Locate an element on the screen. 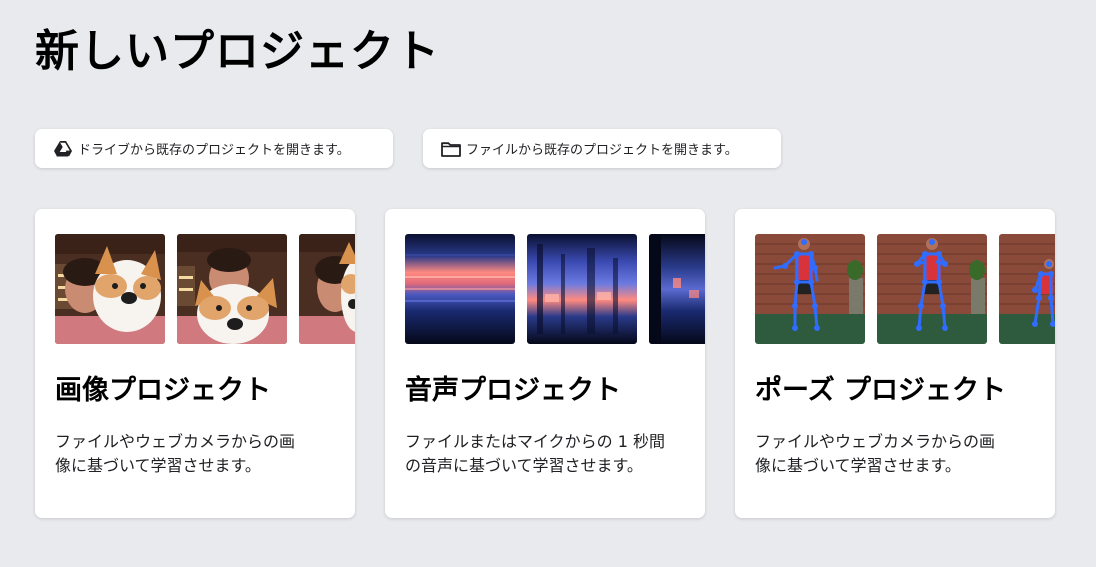 The height and width of the screenshot is (567, 1096). open-from-drive-label: ドライブから既存のプロジェクトを開きます。 is located at coordinates (214, 150).